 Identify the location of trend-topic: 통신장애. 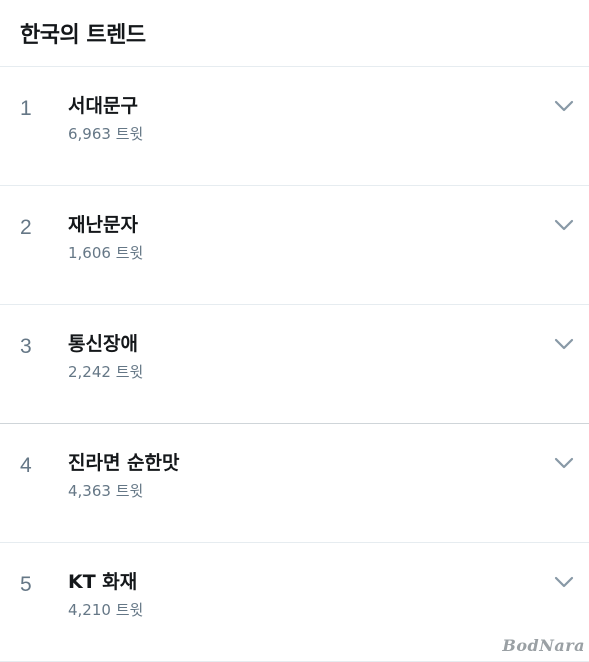
(103, 342).